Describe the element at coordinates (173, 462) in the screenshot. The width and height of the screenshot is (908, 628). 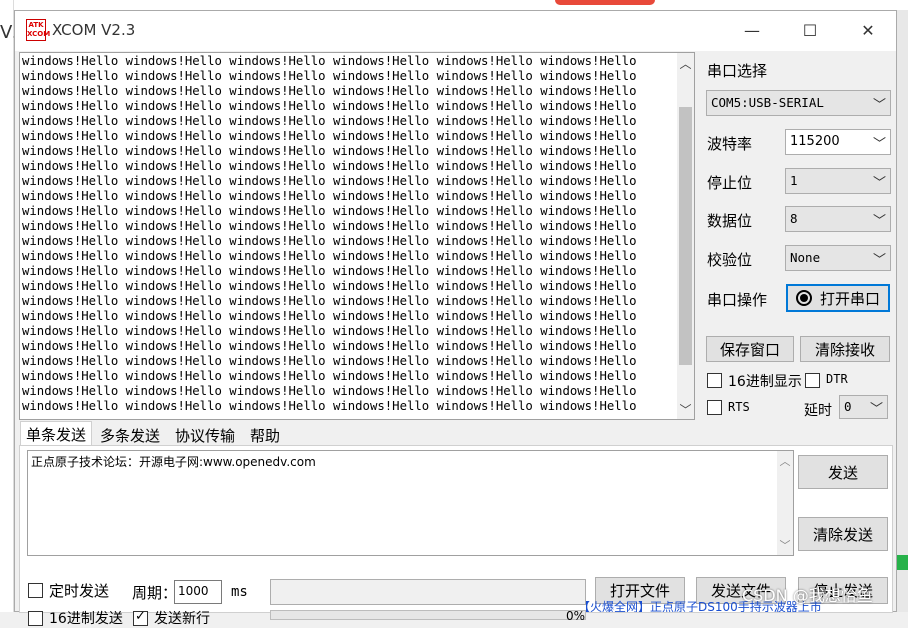
I see `send-text: 正点原子技术论坛：开源电子网:www.openedv.com` at that location.